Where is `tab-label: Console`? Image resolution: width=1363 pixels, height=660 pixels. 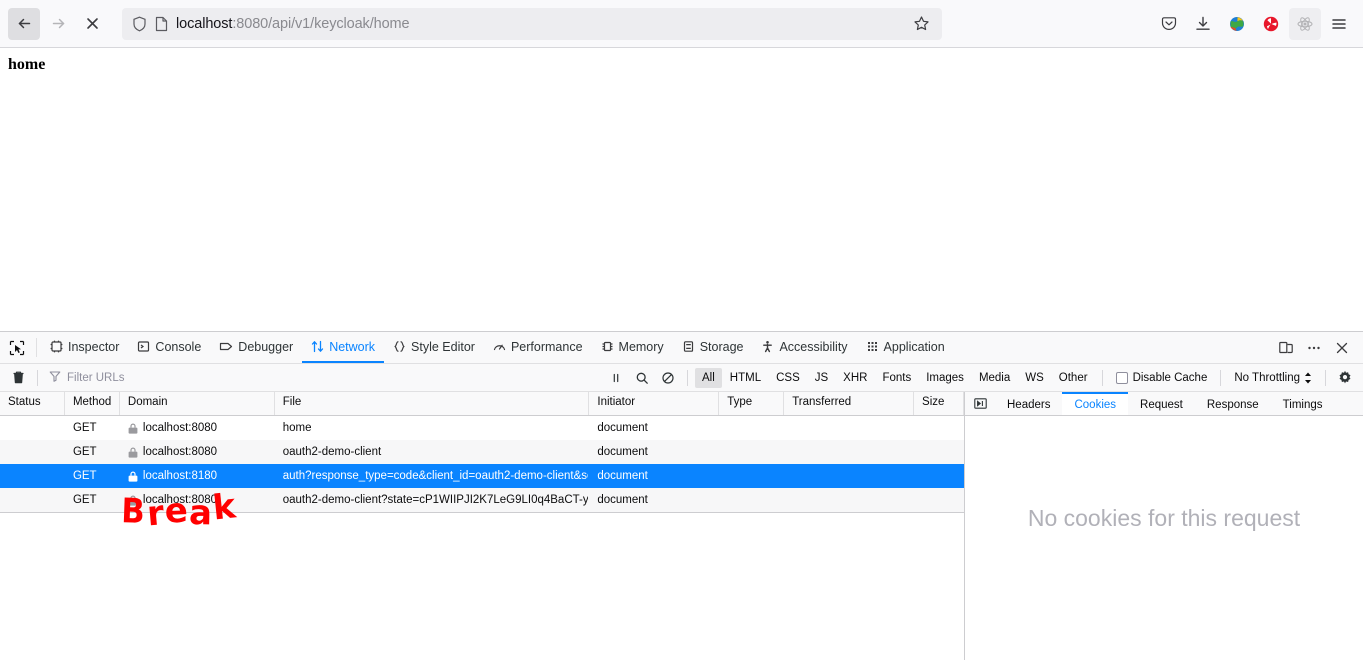
tab-label: Console is located at coordinates (178, 346).